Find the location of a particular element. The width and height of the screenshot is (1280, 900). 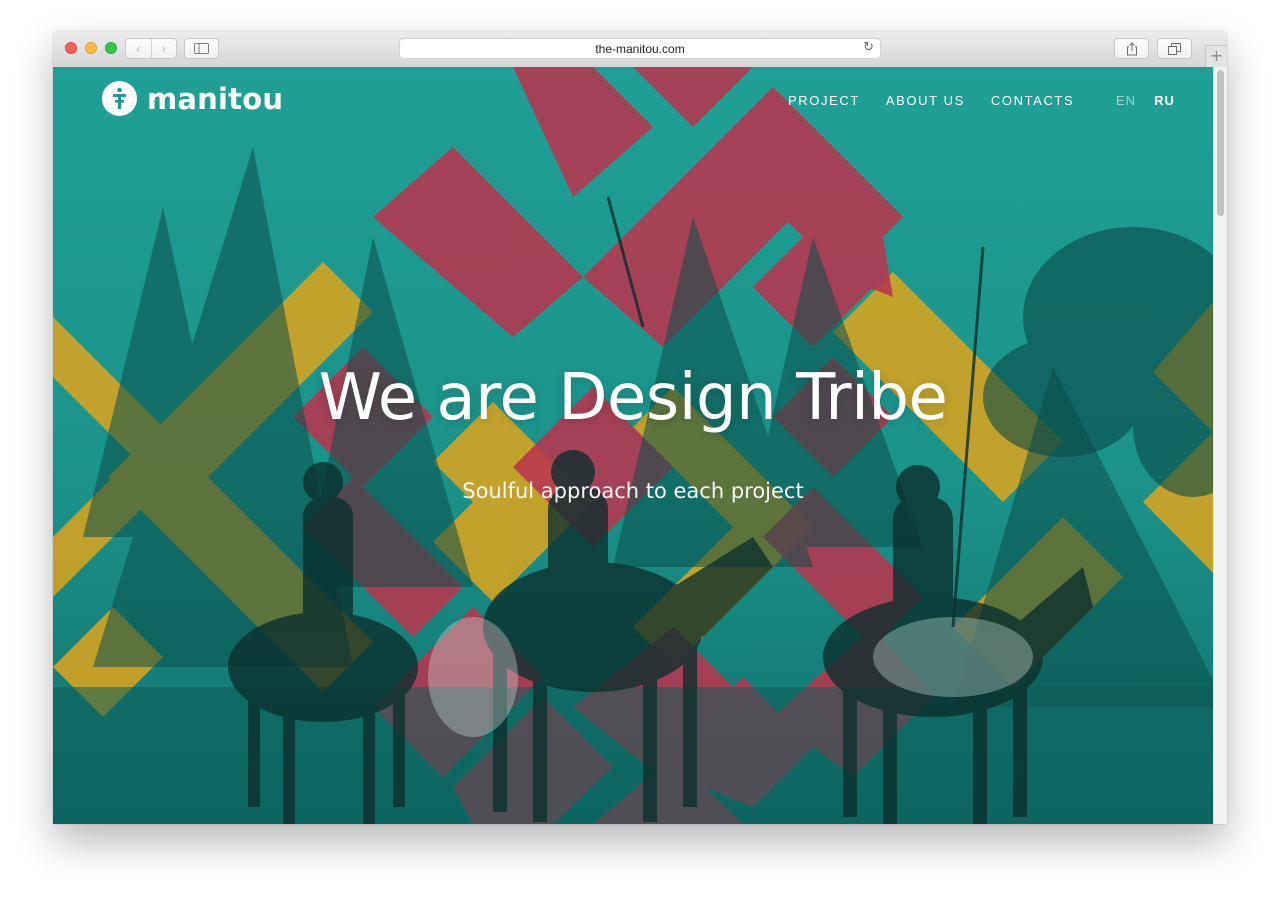

chevron-right-icon: › is located at coordinates (164, 49).